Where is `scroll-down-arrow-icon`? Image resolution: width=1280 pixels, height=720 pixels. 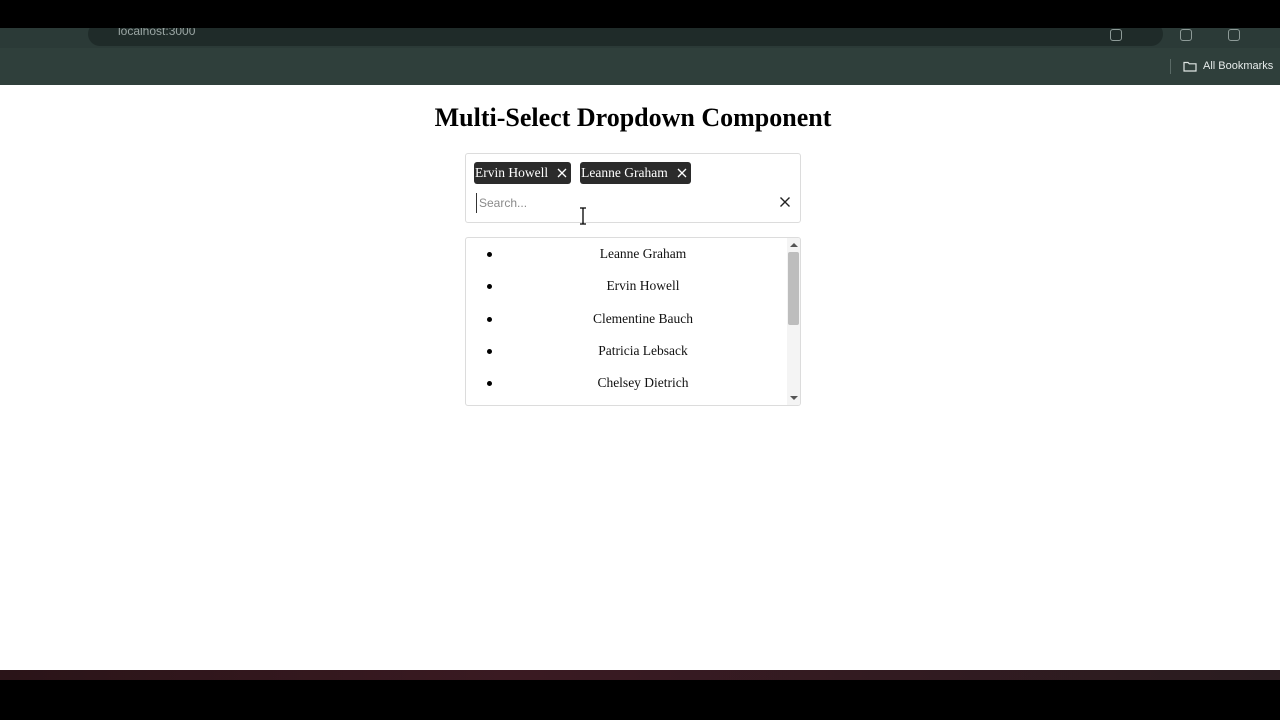 scroll-down-arrow-icon is located at coordinates (794, 398).